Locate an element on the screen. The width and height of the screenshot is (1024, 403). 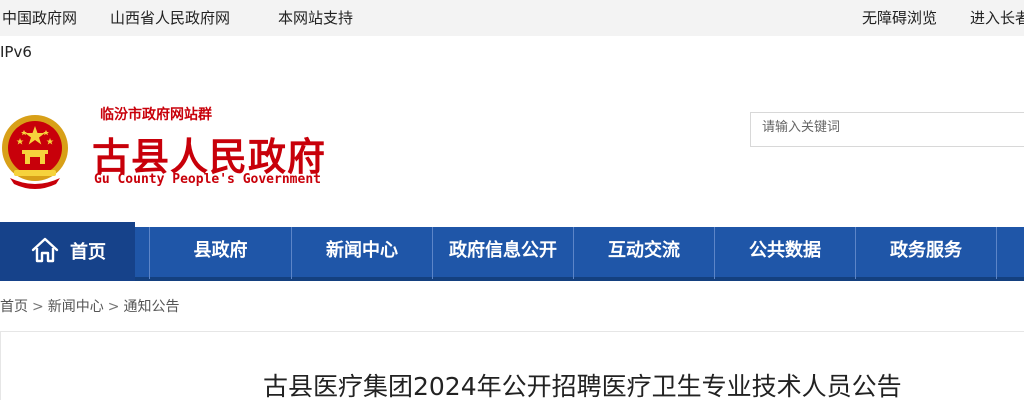
nav-item-gov-services: 政务服务 is located at coordinates (926, 254).